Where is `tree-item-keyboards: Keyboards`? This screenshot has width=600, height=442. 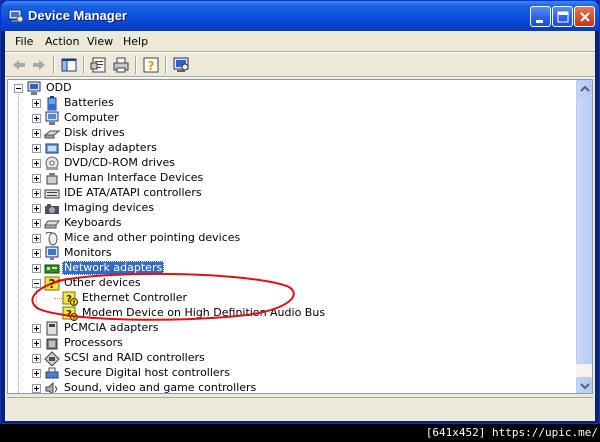 tree-item-keyboards: Keyboards is located at coordinates (292, 223).